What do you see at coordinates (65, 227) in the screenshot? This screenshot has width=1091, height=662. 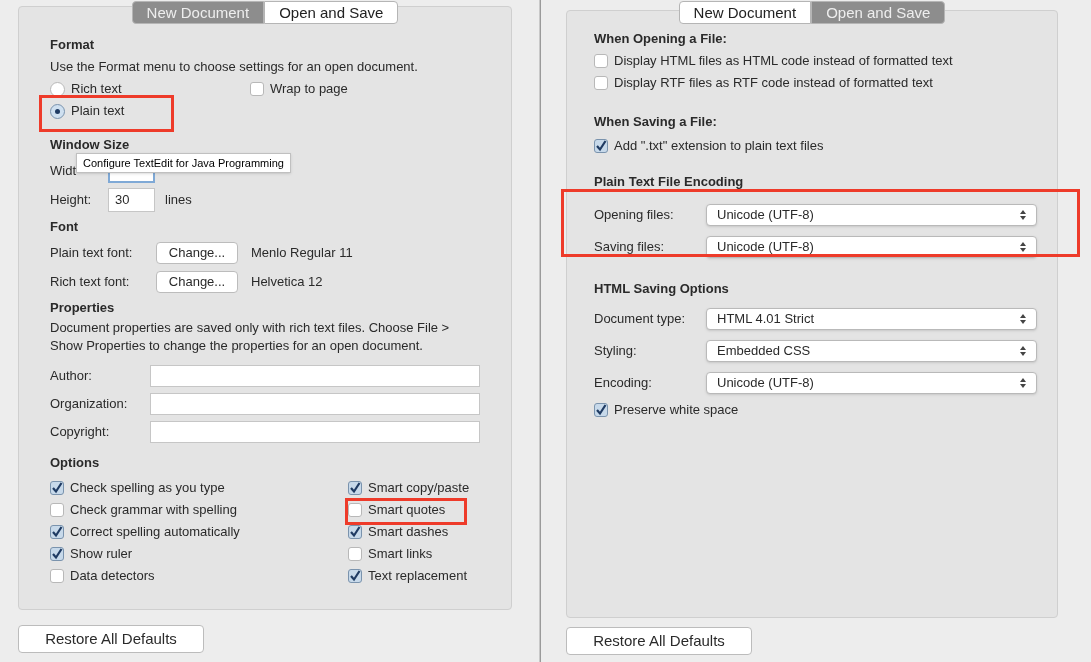 I see `section-heading: Font` at bounding box center [65, 227].